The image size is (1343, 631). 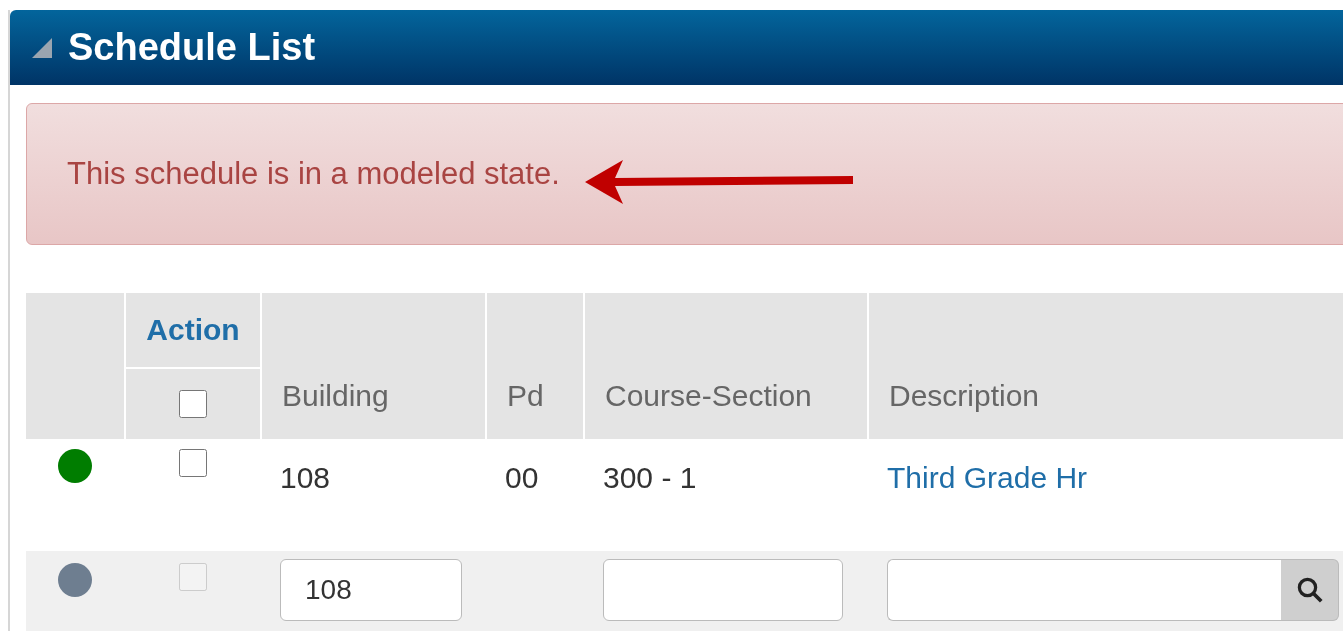 I want to click on course-section-input, so click(x=723, y=590).